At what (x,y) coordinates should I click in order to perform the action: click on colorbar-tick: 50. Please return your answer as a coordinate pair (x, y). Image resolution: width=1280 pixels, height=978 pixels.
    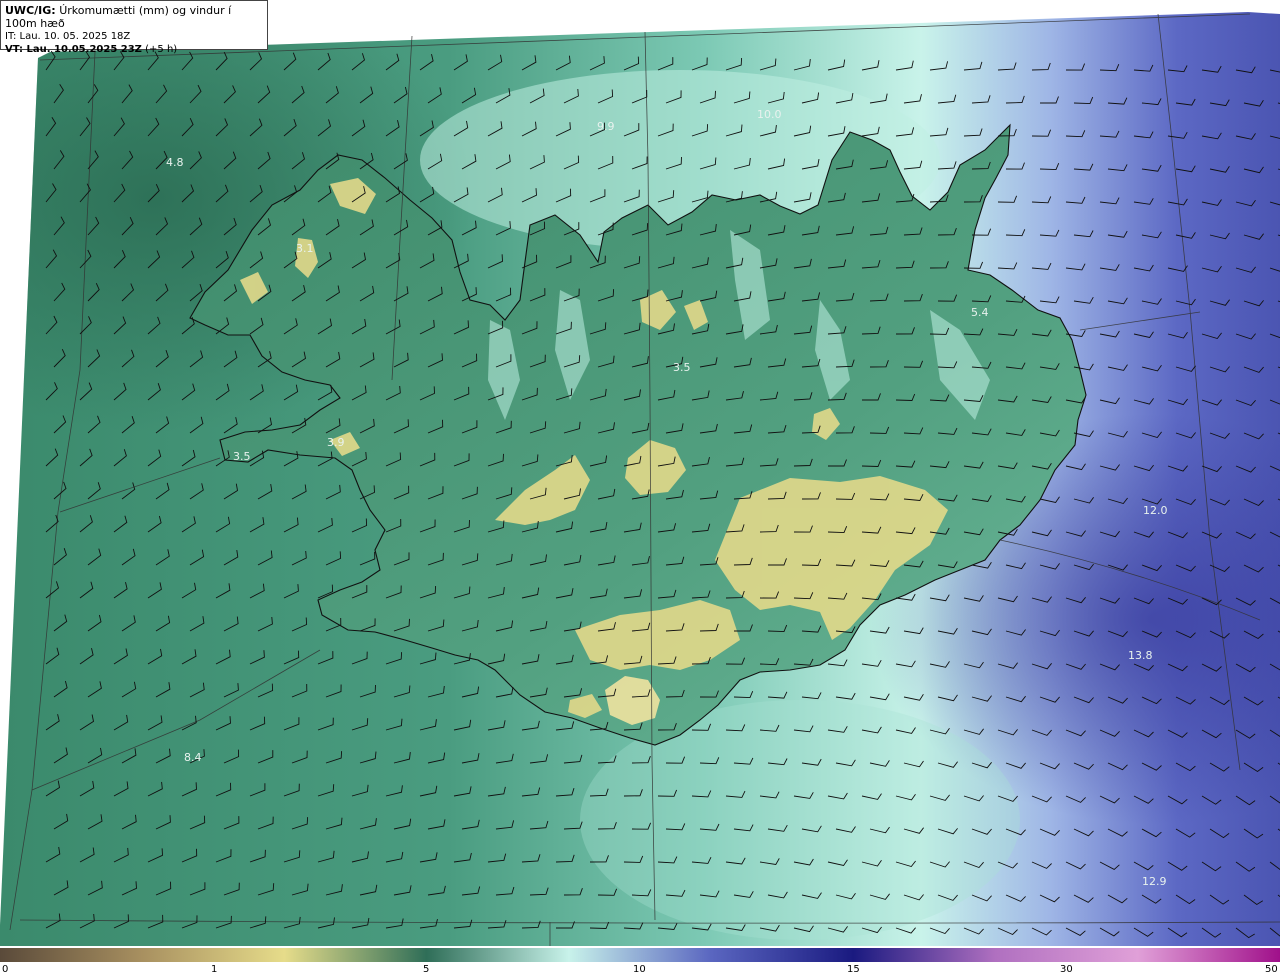
    Looking at the image, I should click on (1271, 969).